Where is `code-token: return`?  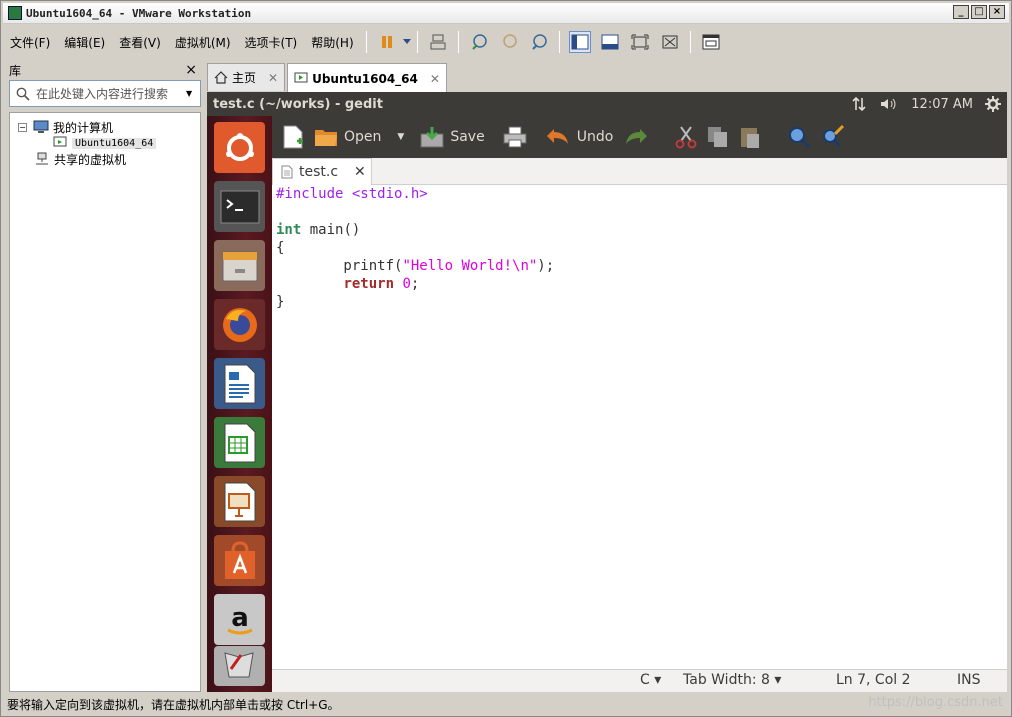
code-token: return is located at coordinates (369, 284).